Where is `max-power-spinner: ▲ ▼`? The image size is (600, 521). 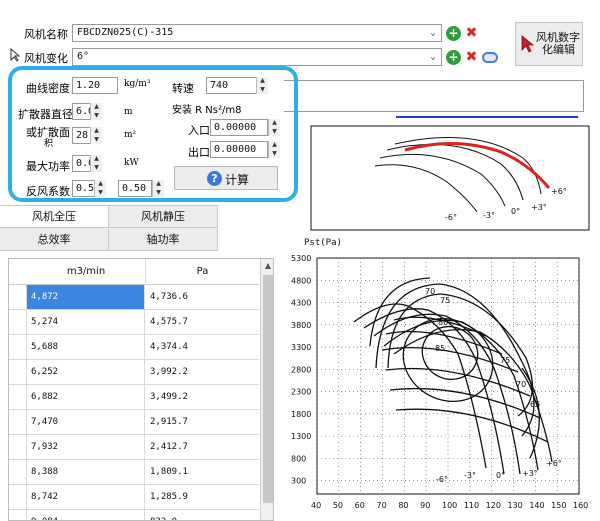
max-power-spinner: ▲ ▼ is located at coordinates (96, 163).